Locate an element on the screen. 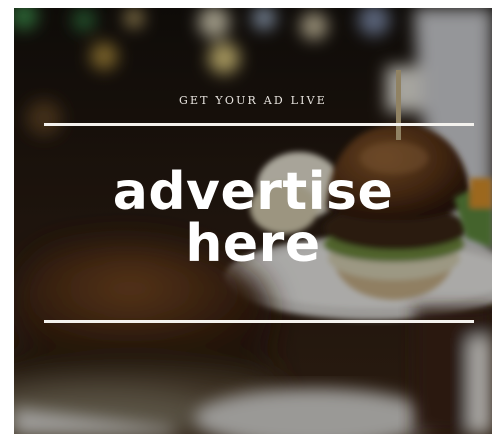  top-divider is located at coordinates (259, 124).